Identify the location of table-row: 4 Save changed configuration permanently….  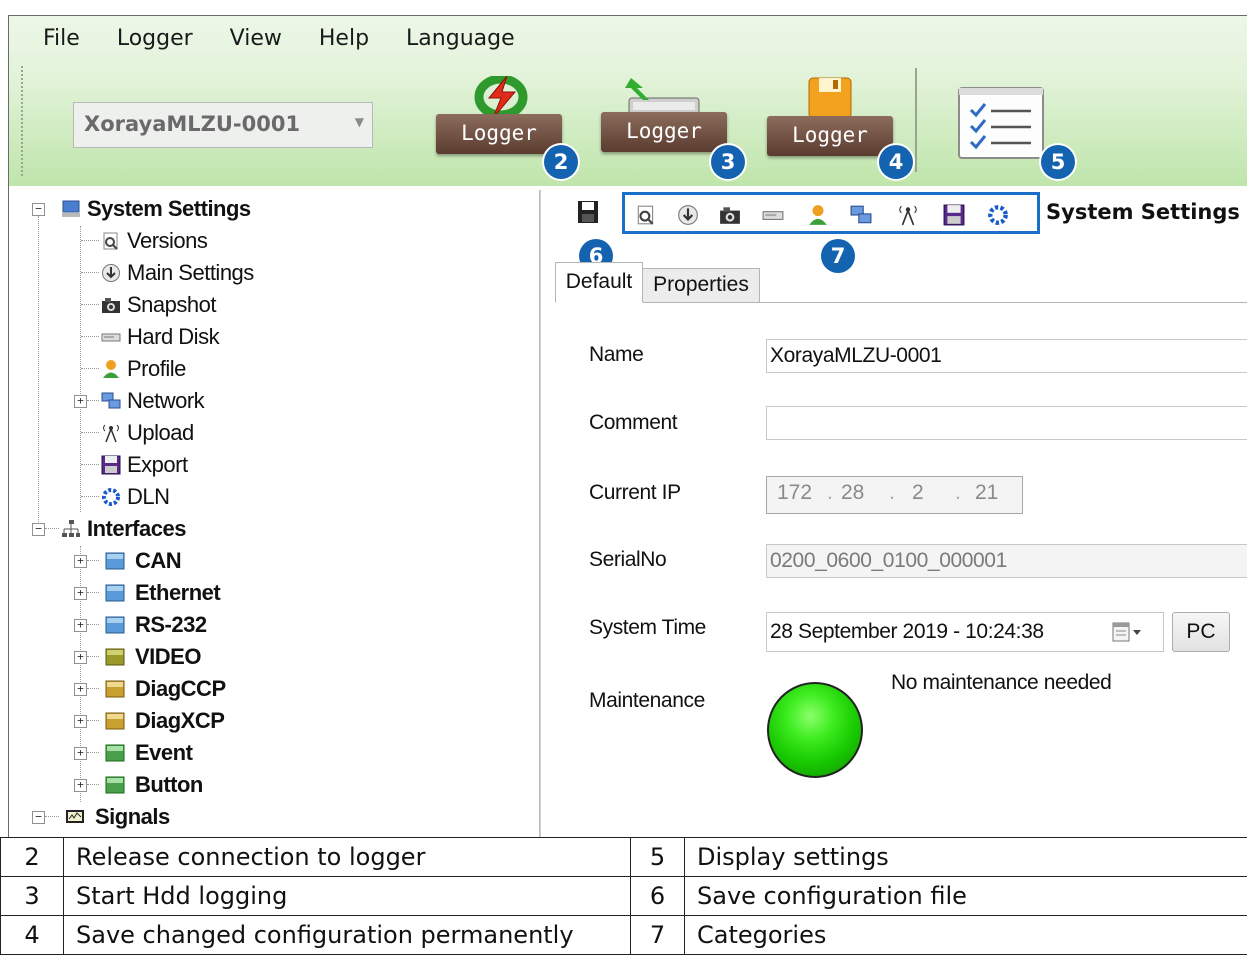
(623, 935).